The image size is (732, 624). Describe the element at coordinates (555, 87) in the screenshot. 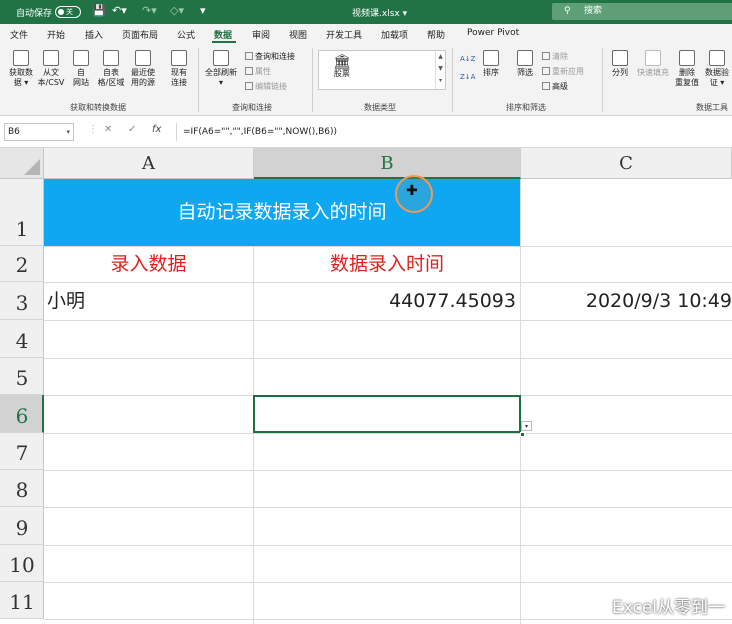

I see `advanced-filter-button: 高级` at that location.